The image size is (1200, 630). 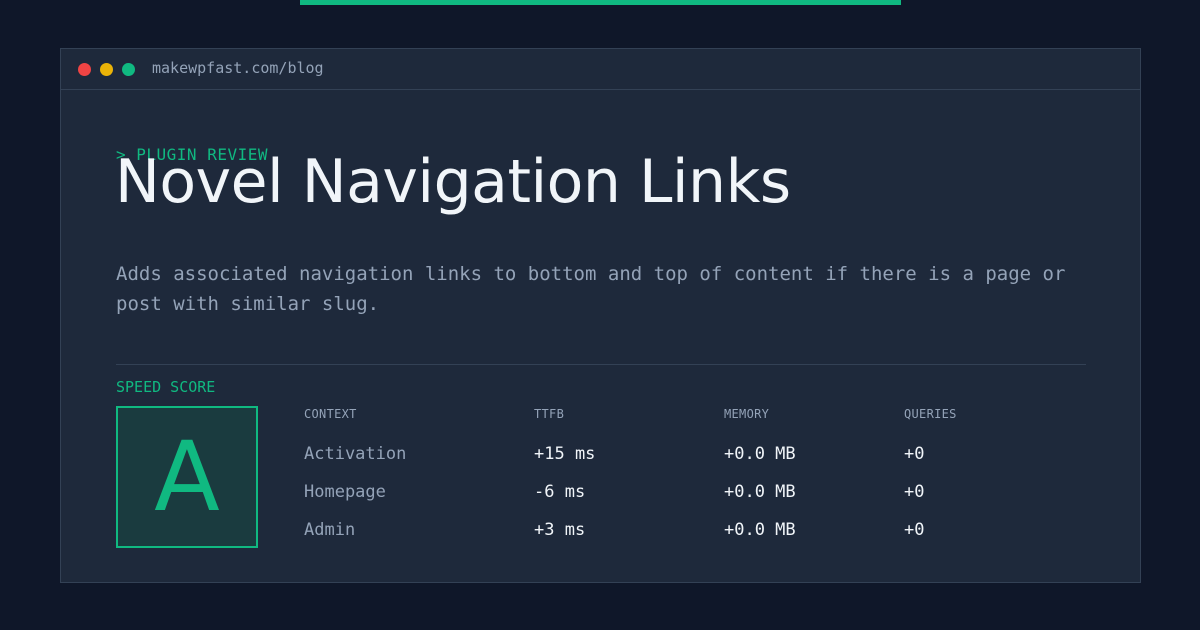 What do you see at coordinates (600, 2) in the screenshot?
I see `top-accent-bar` at bounding box center [600, 2].